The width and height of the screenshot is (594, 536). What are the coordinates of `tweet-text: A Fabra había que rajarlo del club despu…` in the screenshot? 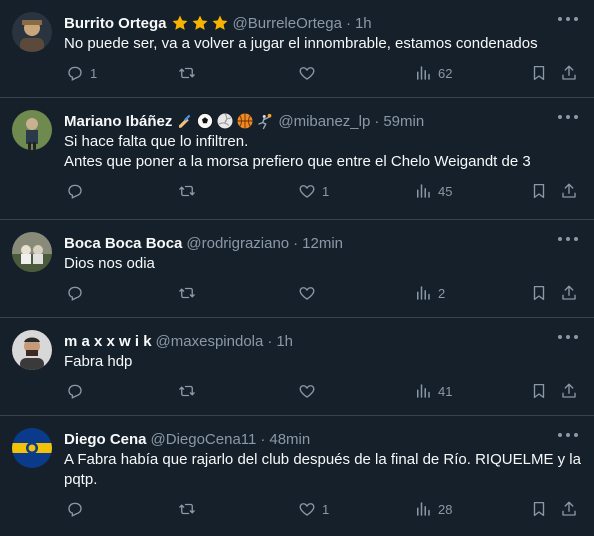 It's located at (324, 470).